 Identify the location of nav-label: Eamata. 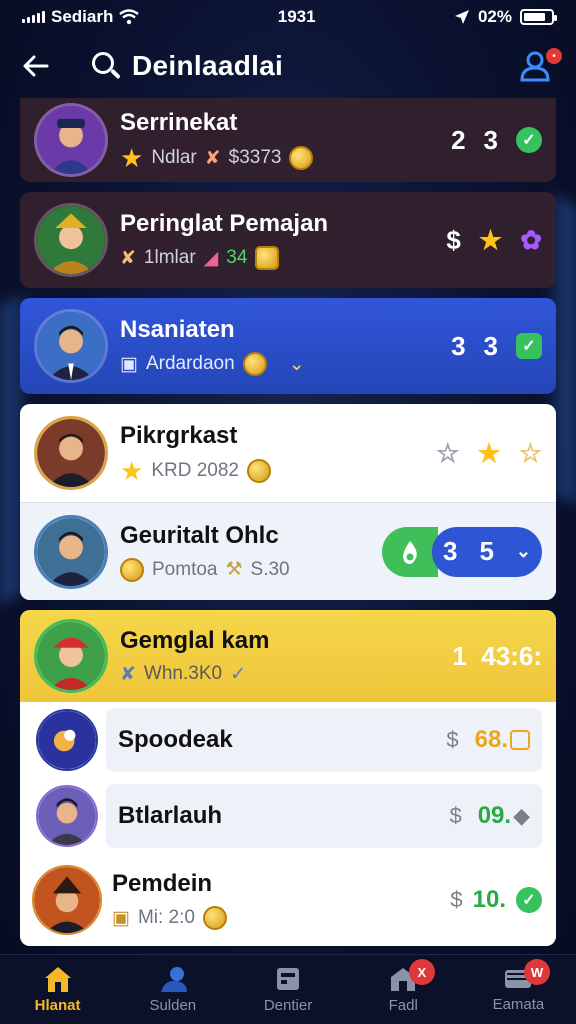
(518, 1004).